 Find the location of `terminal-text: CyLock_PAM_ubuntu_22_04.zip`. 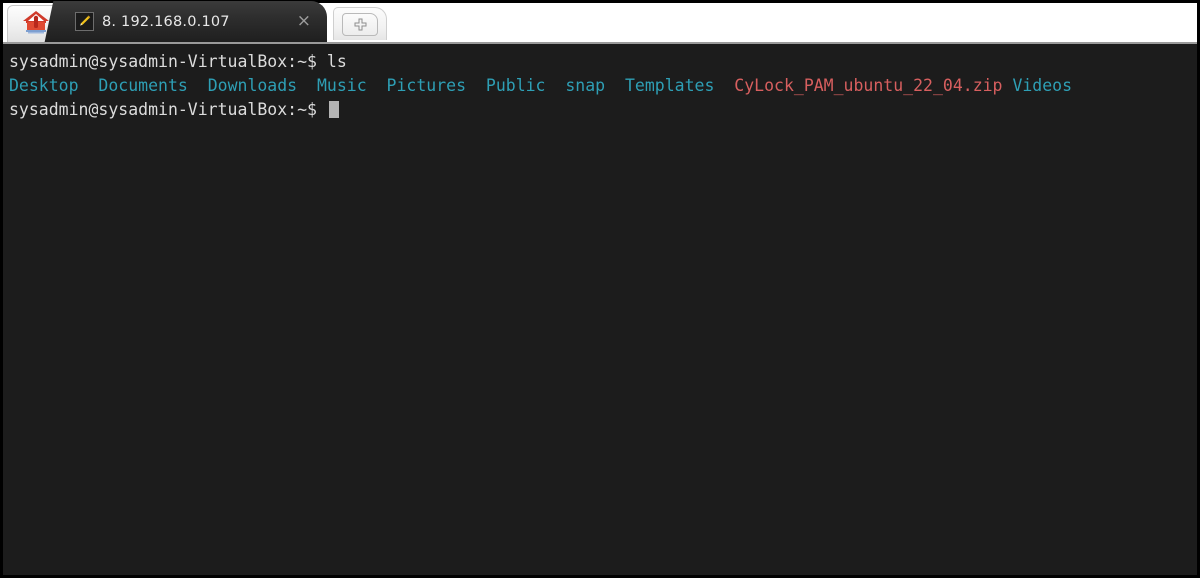

terminal-text: CyLock_PAM_ubuntu_22_04.zip is located at coordinates (868, 85).